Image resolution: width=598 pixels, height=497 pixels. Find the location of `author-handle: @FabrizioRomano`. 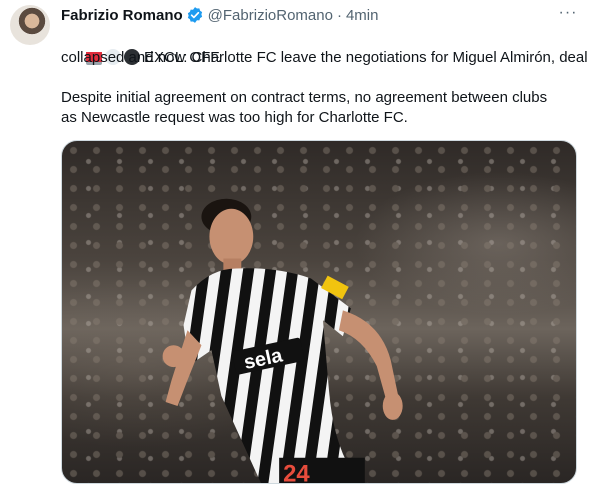

author-handle: @FabrizioRomano is located at coordinates (270, 15).